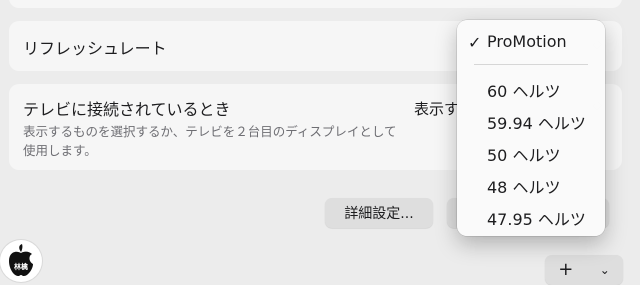  Describe the element at coordinates (605, 270) in the screenshot. I see `chevron-down-icon: ⌄` at that location.